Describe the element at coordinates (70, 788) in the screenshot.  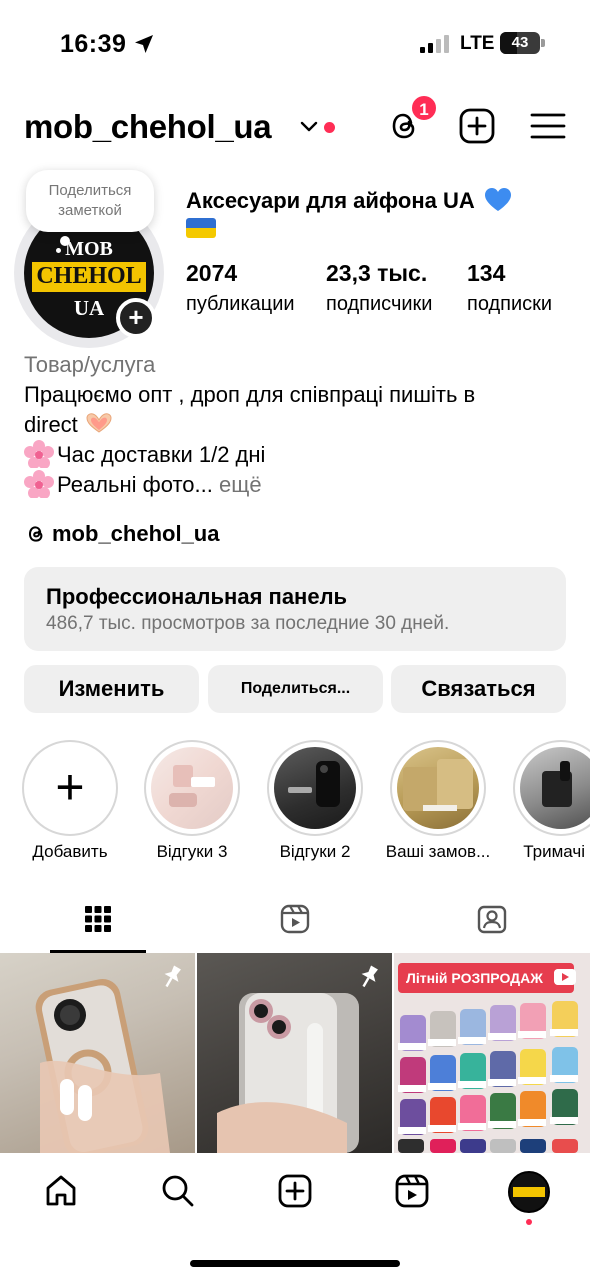
I see `add-highlight-icon: +` at that location.